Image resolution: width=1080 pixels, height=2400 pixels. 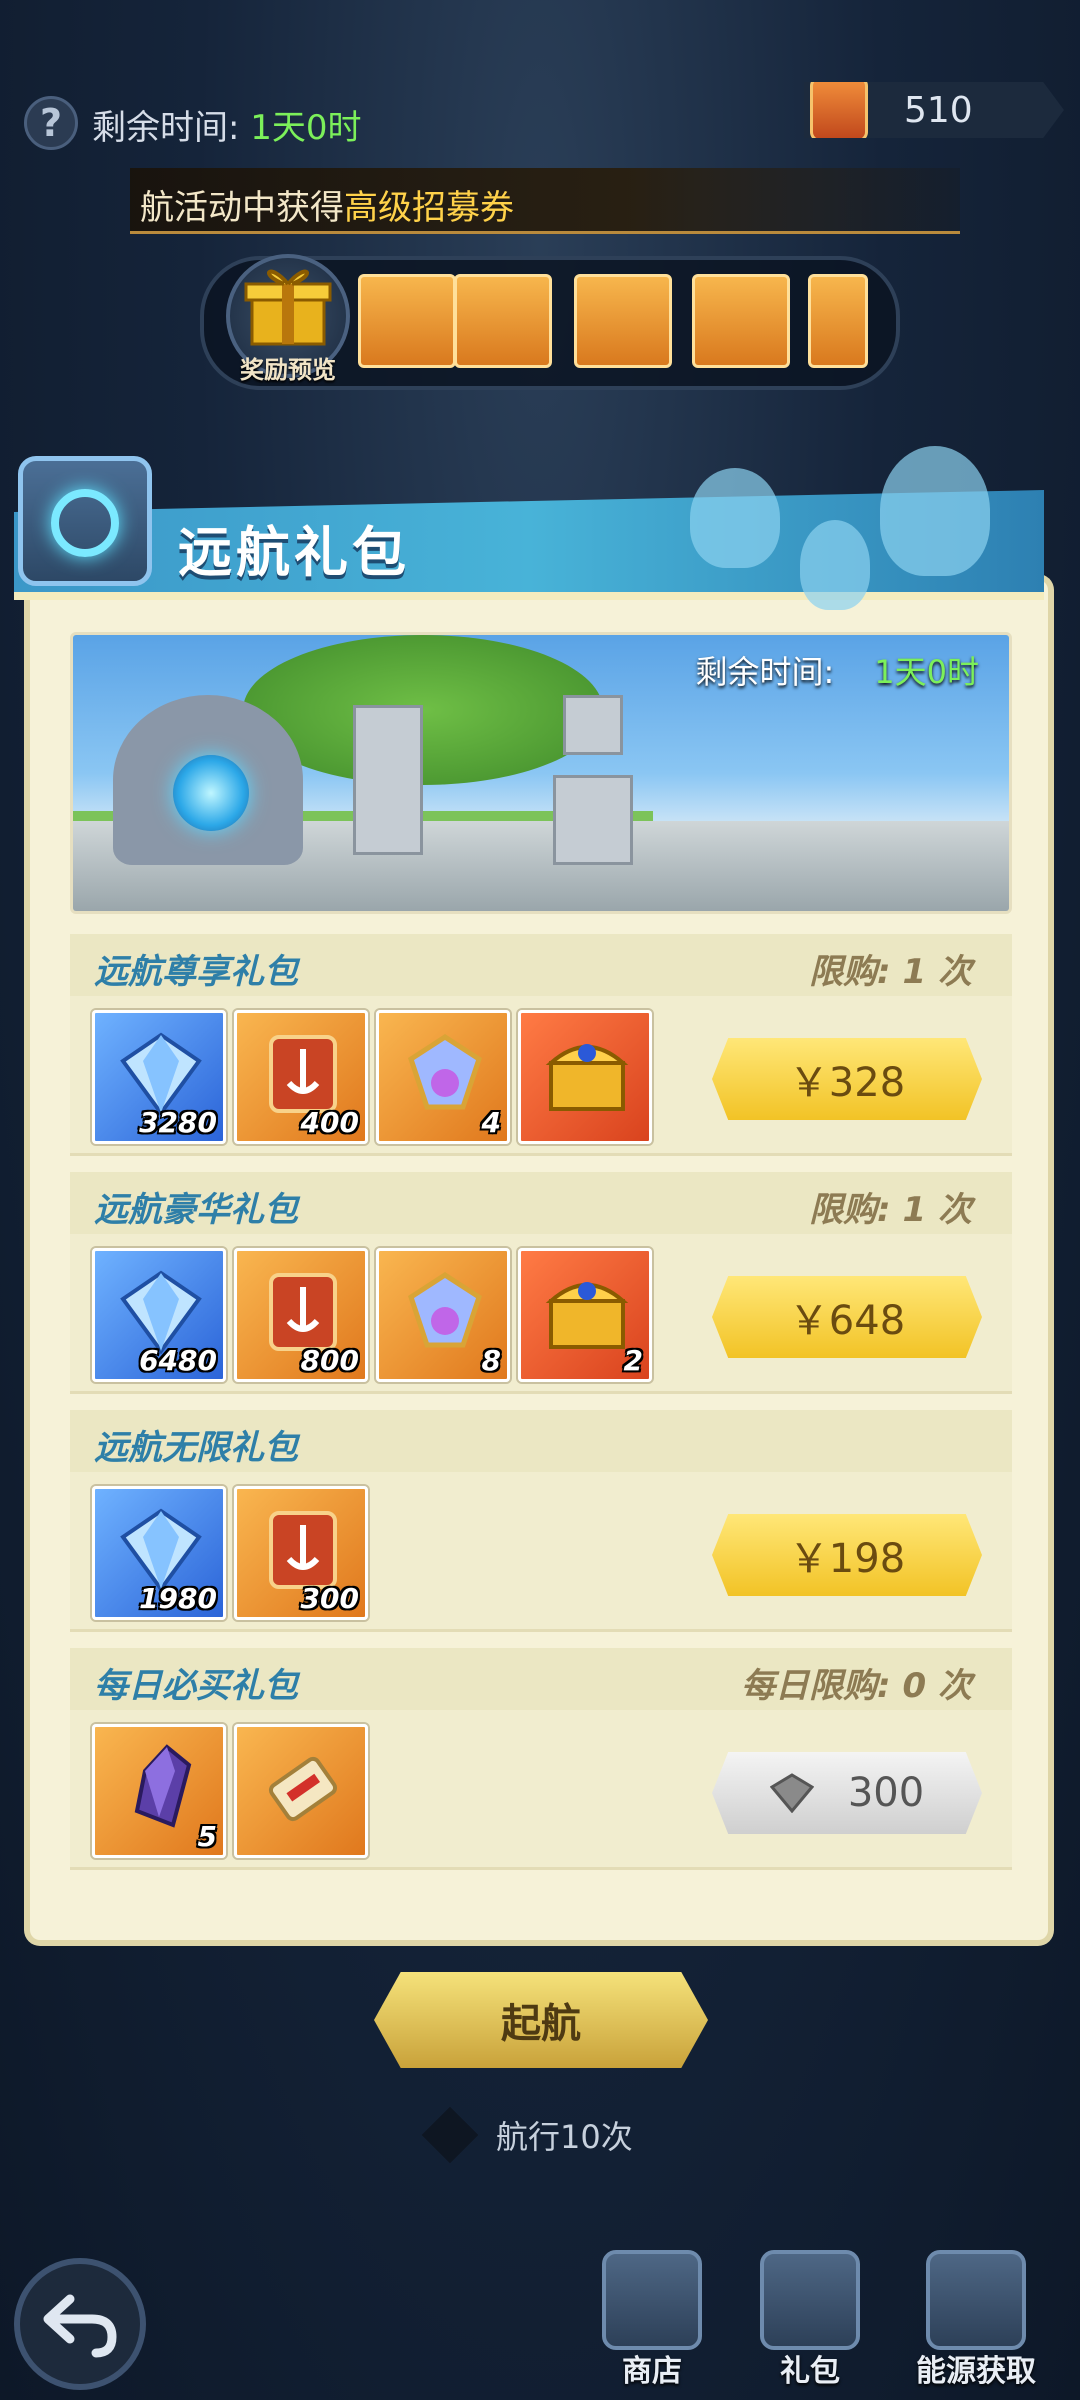 I want to click on anchor-ticket-icon: 800, so click(x=301, y=1315).